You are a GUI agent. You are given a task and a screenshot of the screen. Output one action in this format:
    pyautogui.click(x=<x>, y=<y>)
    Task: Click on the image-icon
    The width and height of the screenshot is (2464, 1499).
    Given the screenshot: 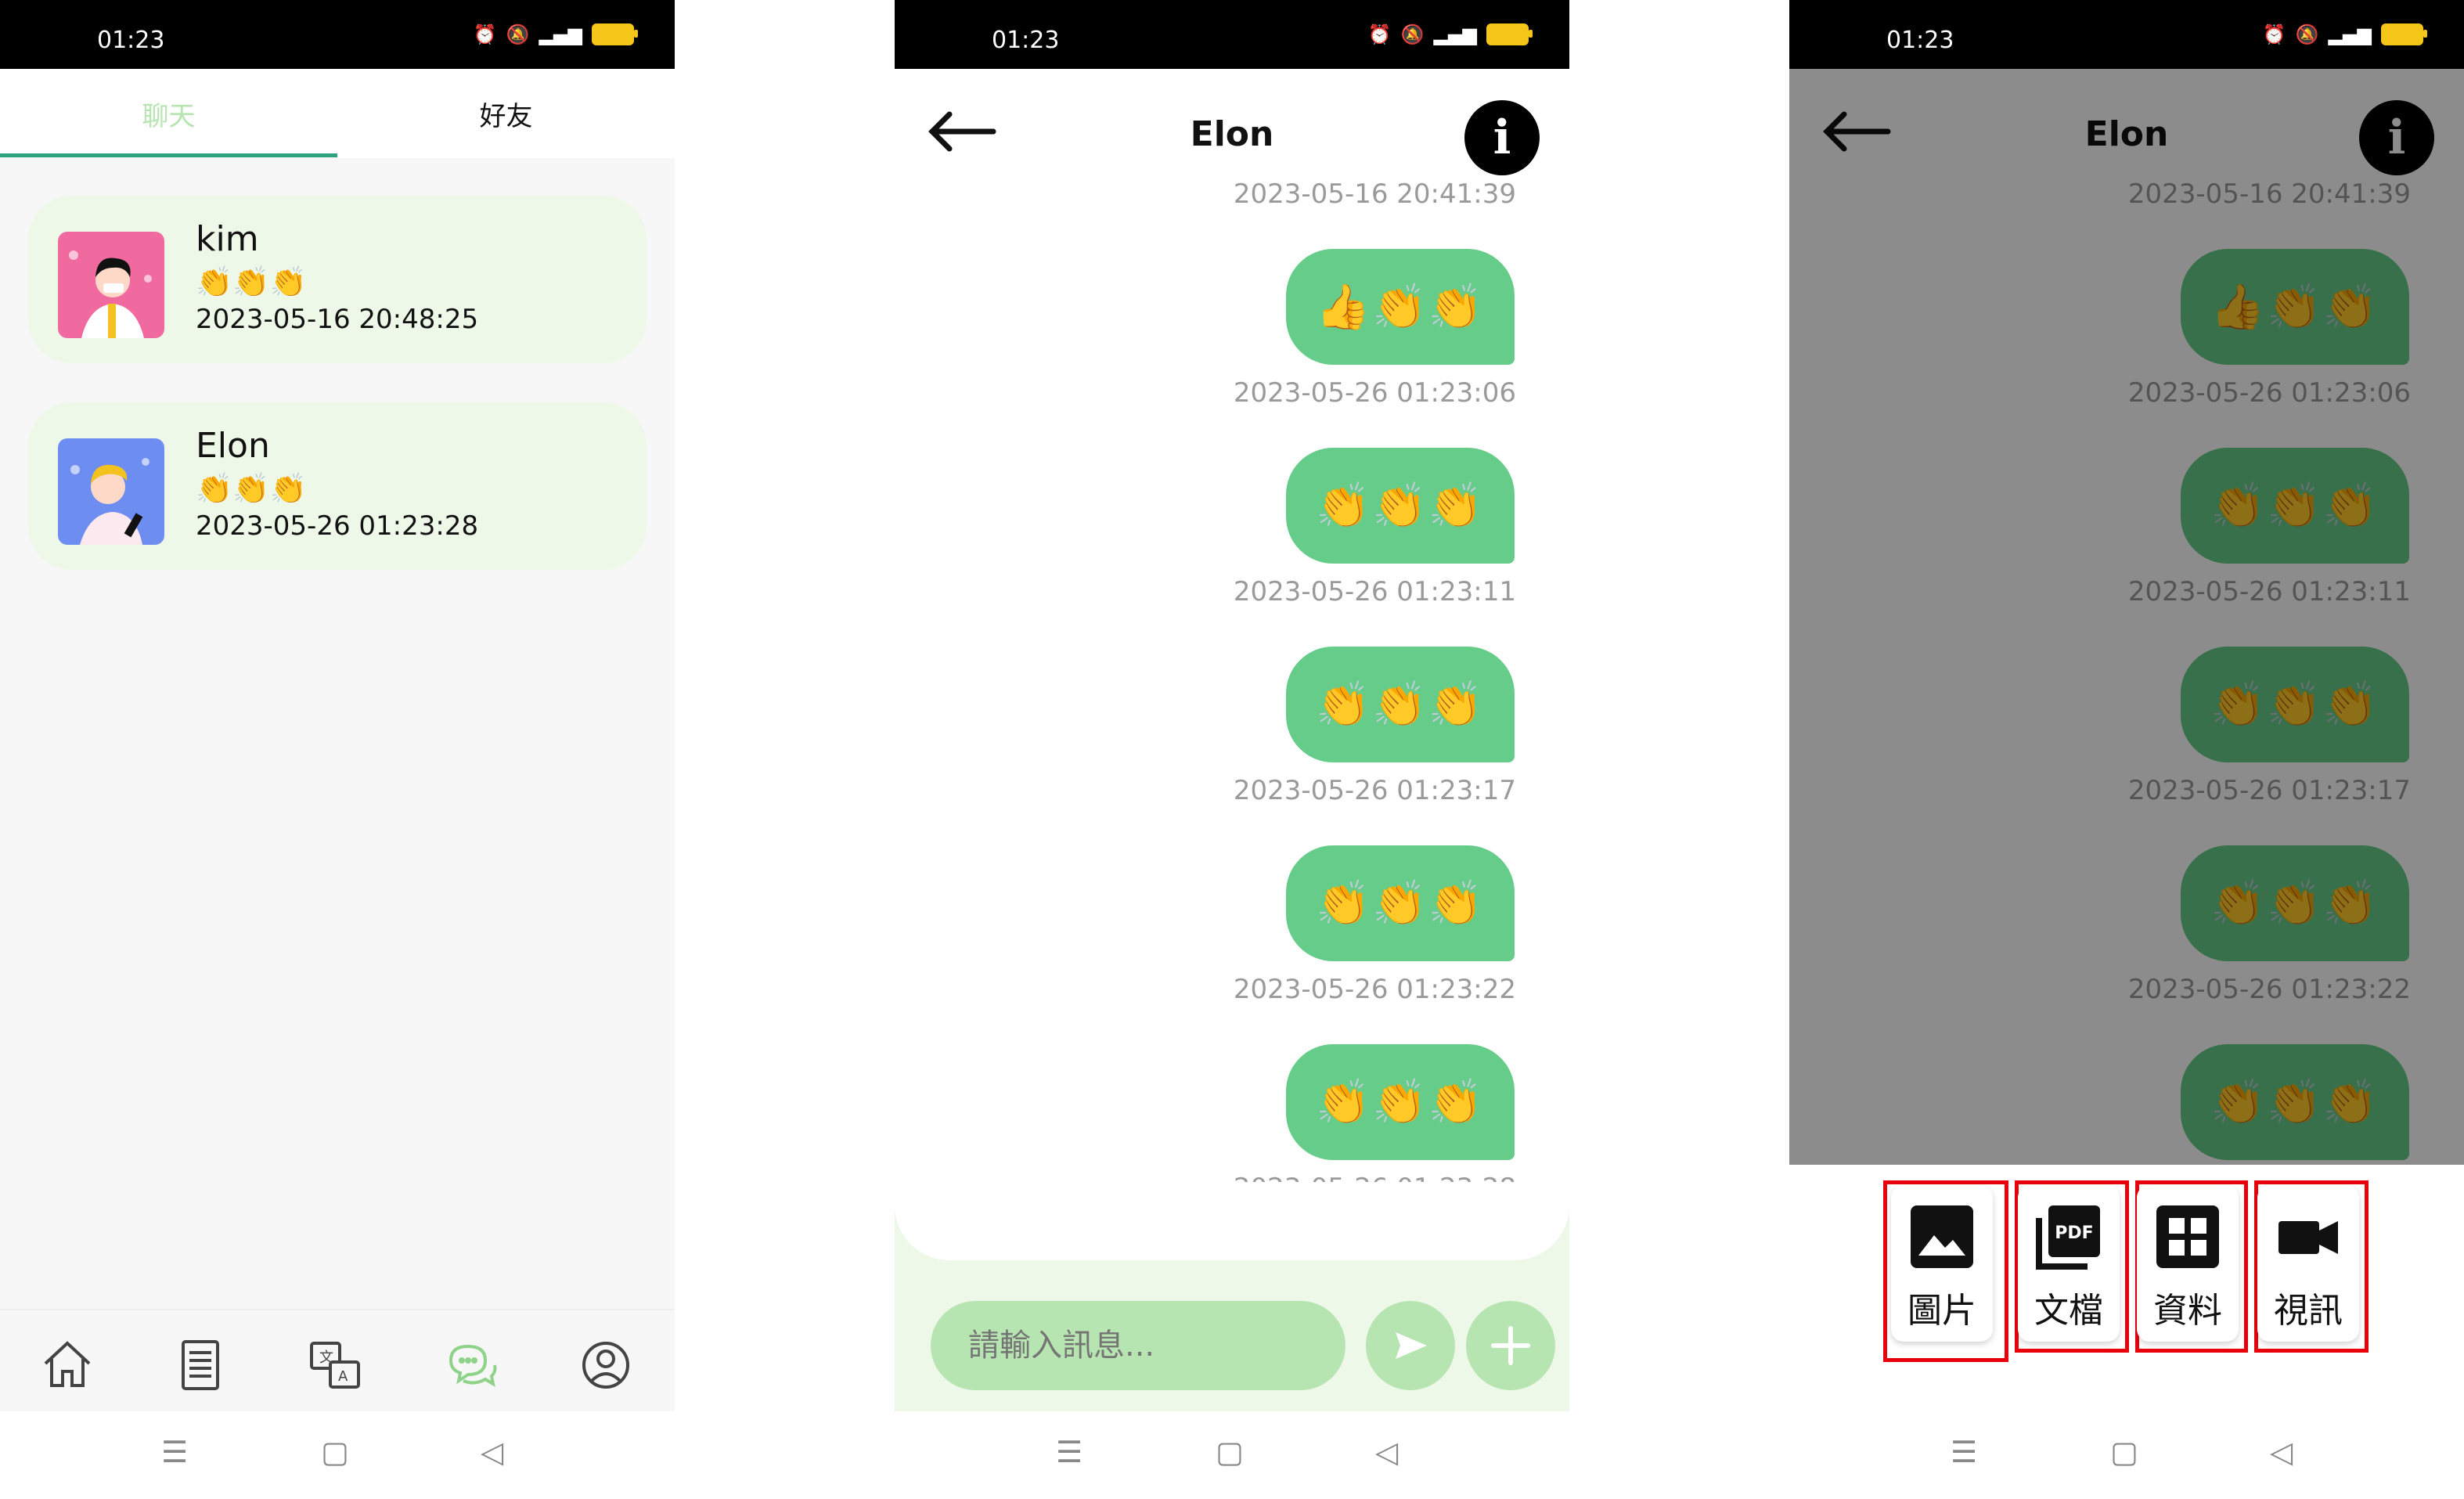 What is the action you would take?
    pyautogui.click(x=1942, y=1236)
    